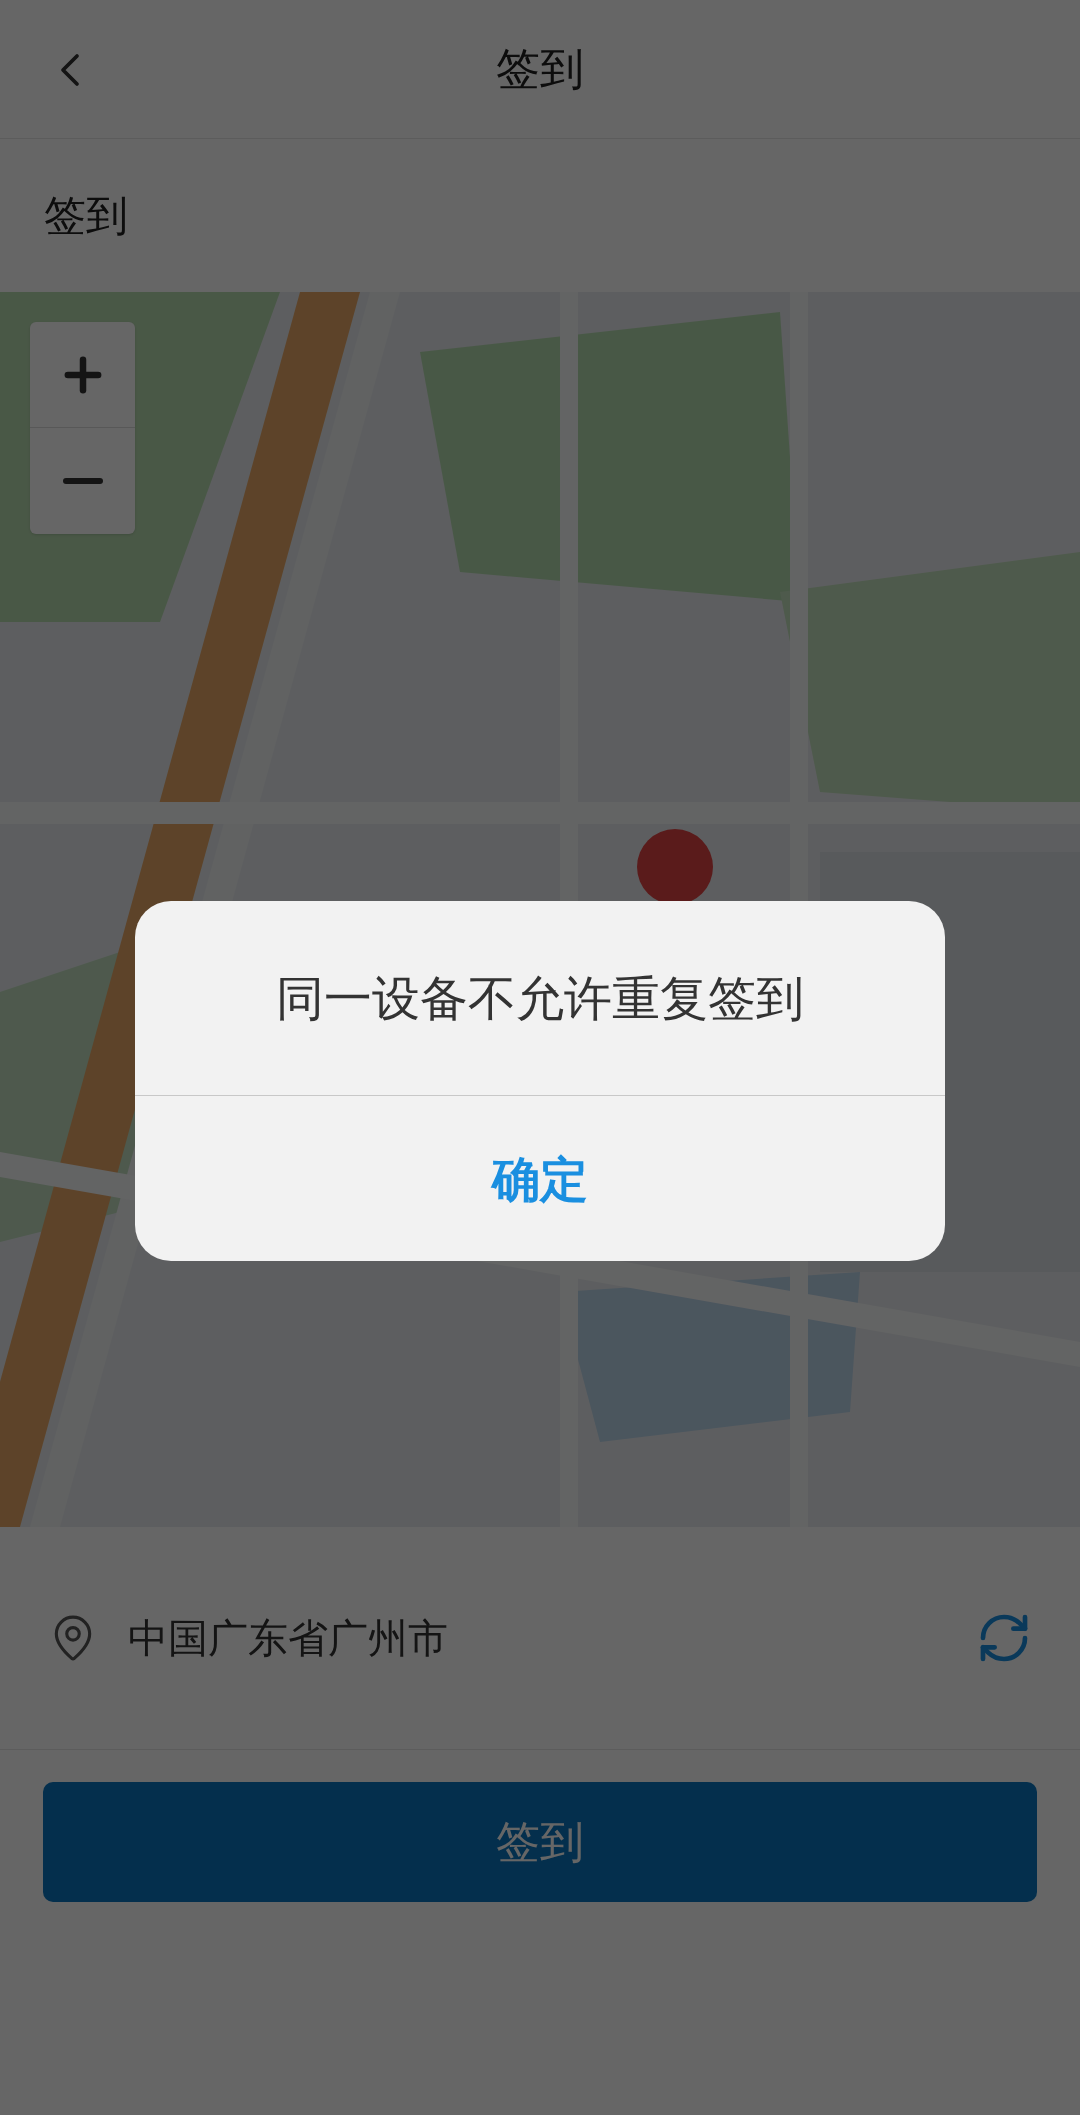  Describe the element at coordinates (540, 1842) in the screenshot. I see `checkin-button: 签到` at that location.